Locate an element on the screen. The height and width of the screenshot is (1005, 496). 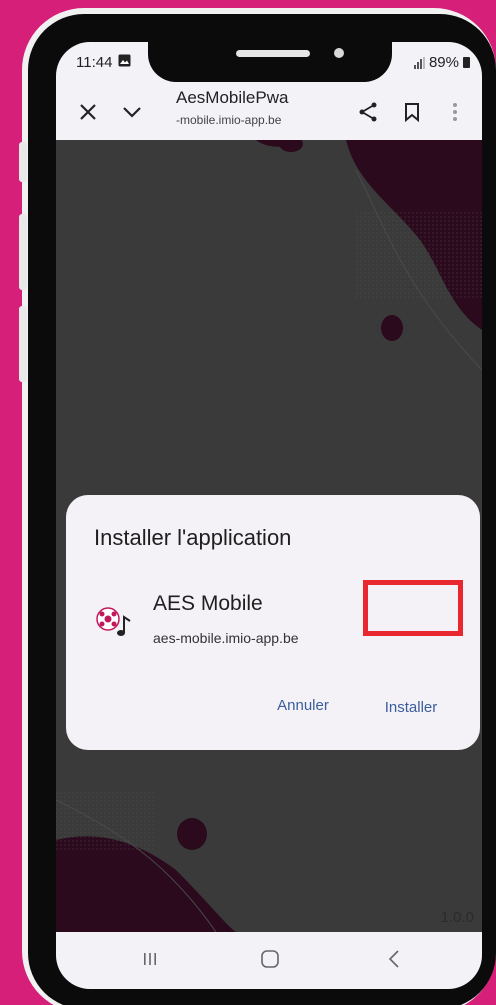
chevron-down-icon is located at coordinates (132, 112).